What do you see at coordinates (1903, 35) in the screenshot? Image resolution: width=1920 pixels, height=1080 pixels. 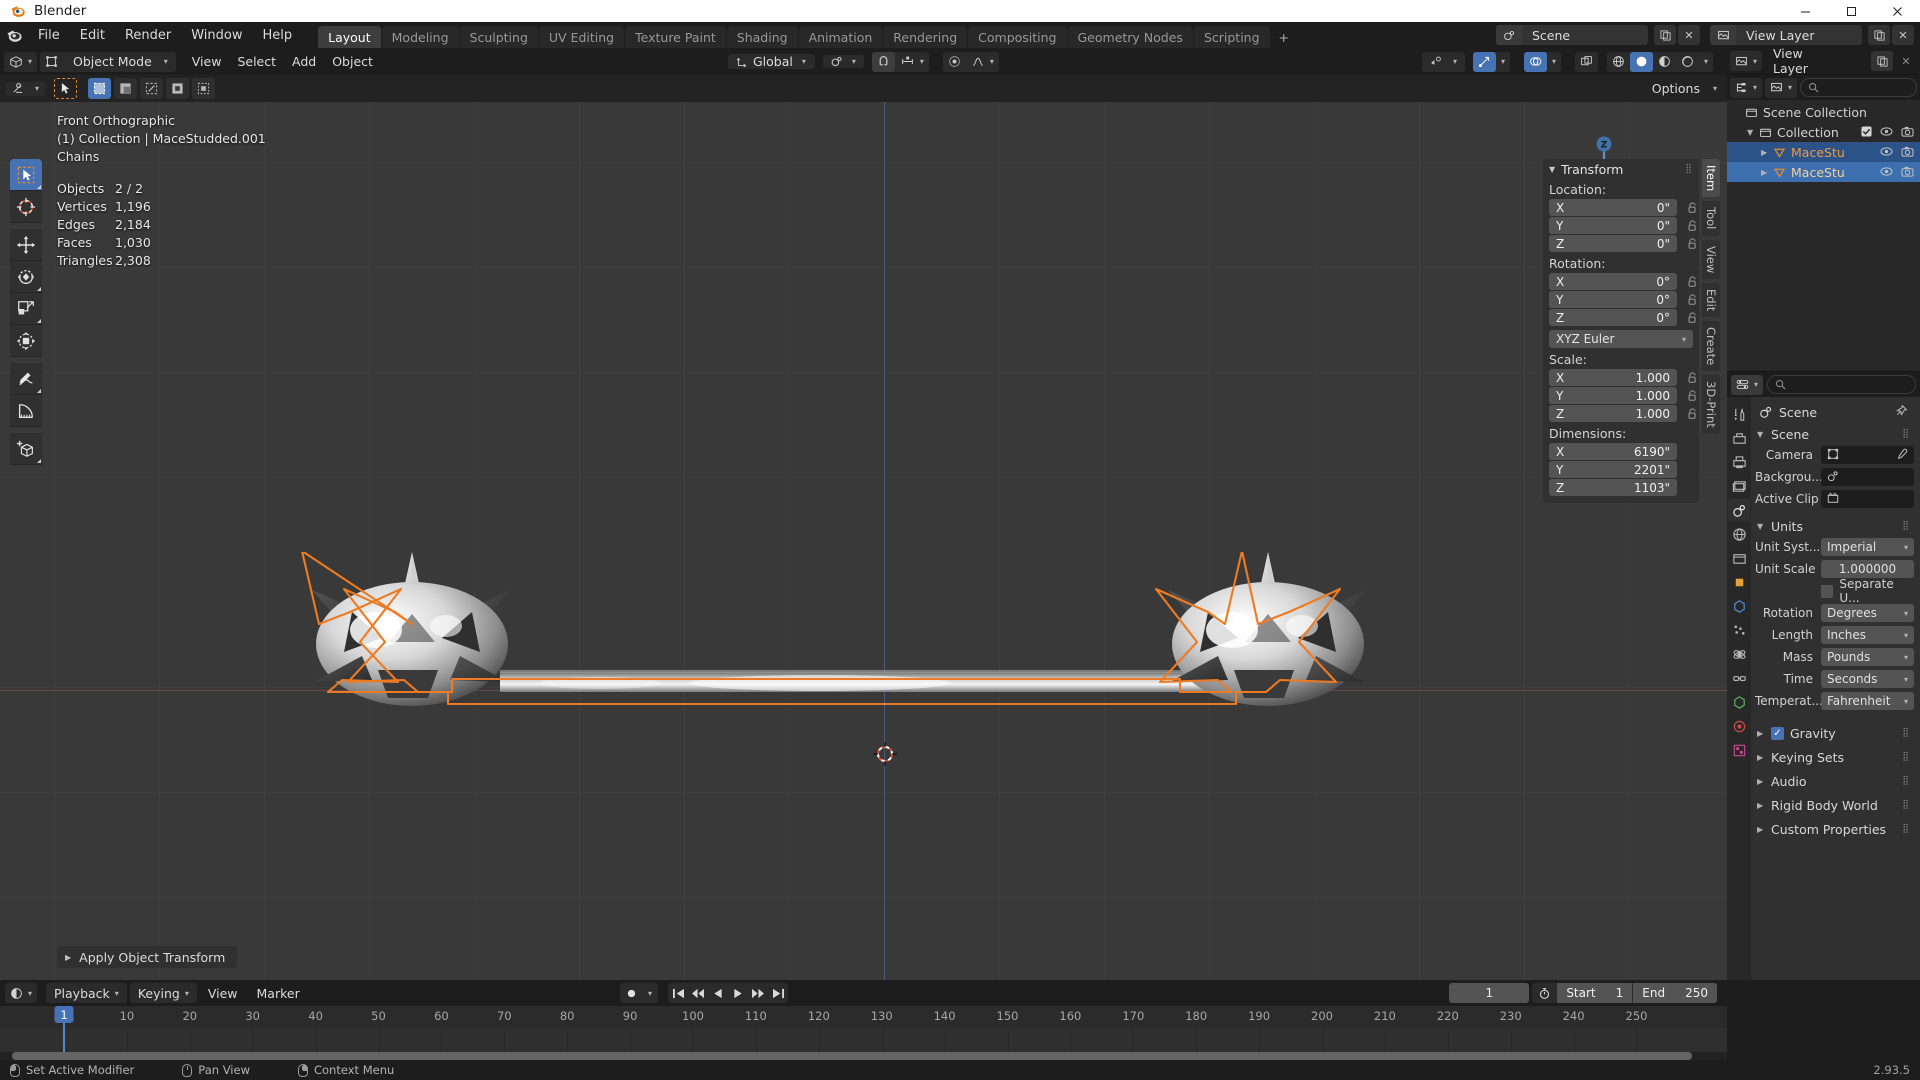 I see `delete-view-layer-button: ✕` at bounding box center [1903, 35].